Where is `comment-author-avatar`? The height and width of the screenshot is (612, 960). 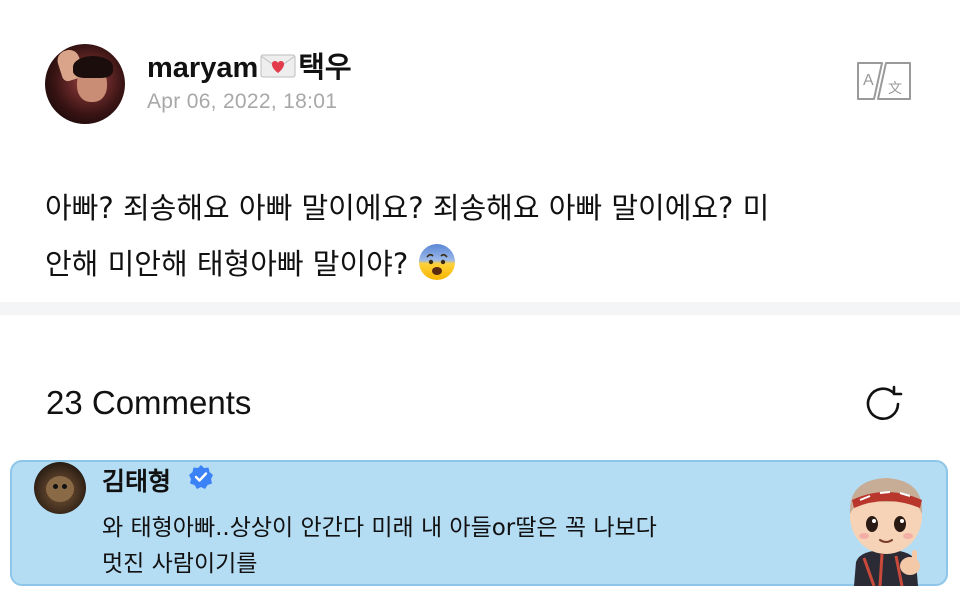
comment-author-avatar is located at coordinates (60, 488).